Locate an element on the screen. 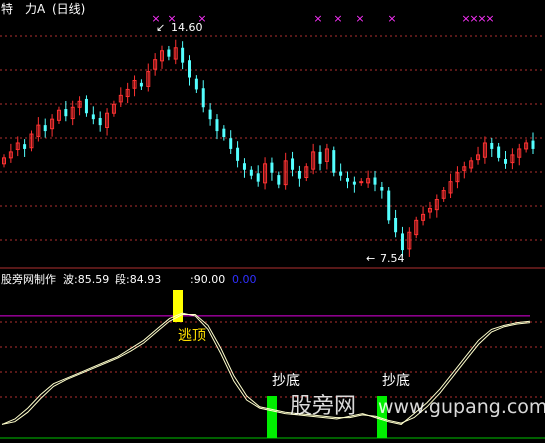 Image resolution: width=545 pixels, height=443 pixels. high-arrow: ↙ is located at coordinates (160, 27).